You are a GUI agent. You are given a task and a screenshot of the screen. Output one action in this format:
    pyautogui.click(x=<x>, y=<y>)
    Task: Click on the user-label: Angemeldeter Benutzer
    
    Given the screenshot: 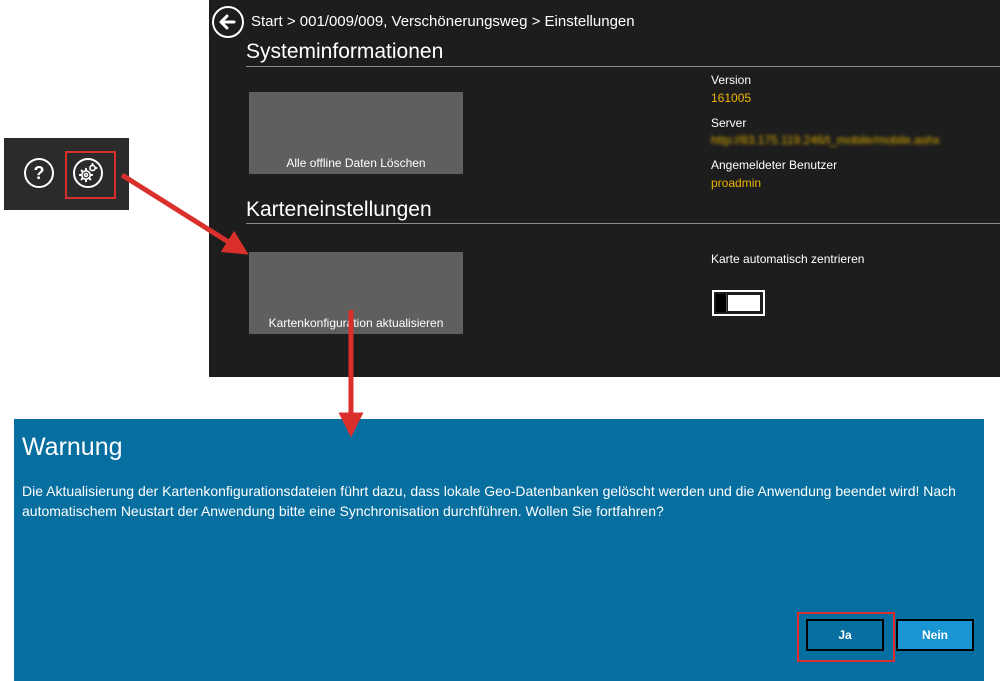 What is the action you would take?
    pyautogui.click(x=774, y=165)
    